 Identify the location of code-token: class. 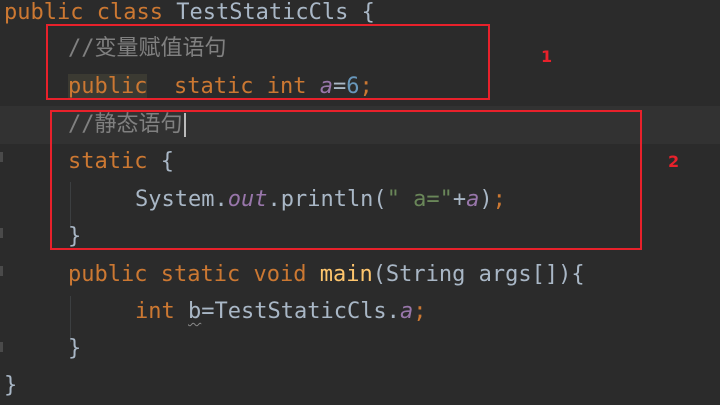
(129, 12).